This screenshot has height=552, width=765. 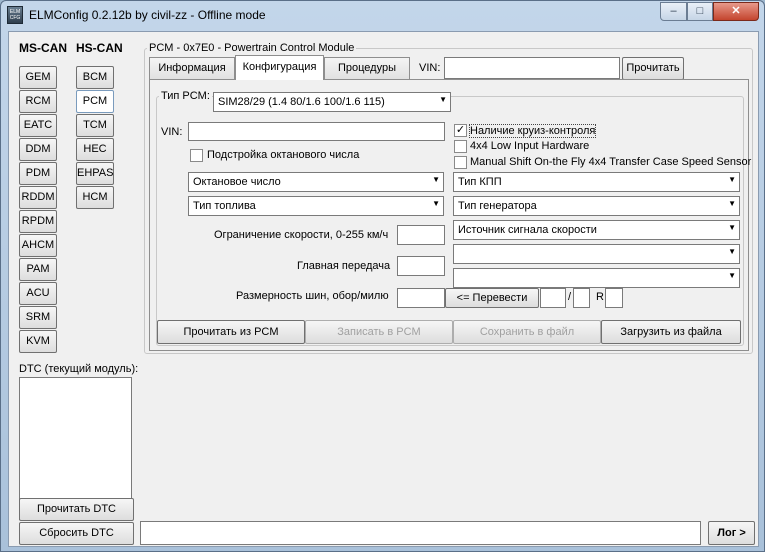 What do you see at coordinates (95, 101) in the screenshot?
I see `module-button-pcm: PCM` at bounding box center [95, 101].